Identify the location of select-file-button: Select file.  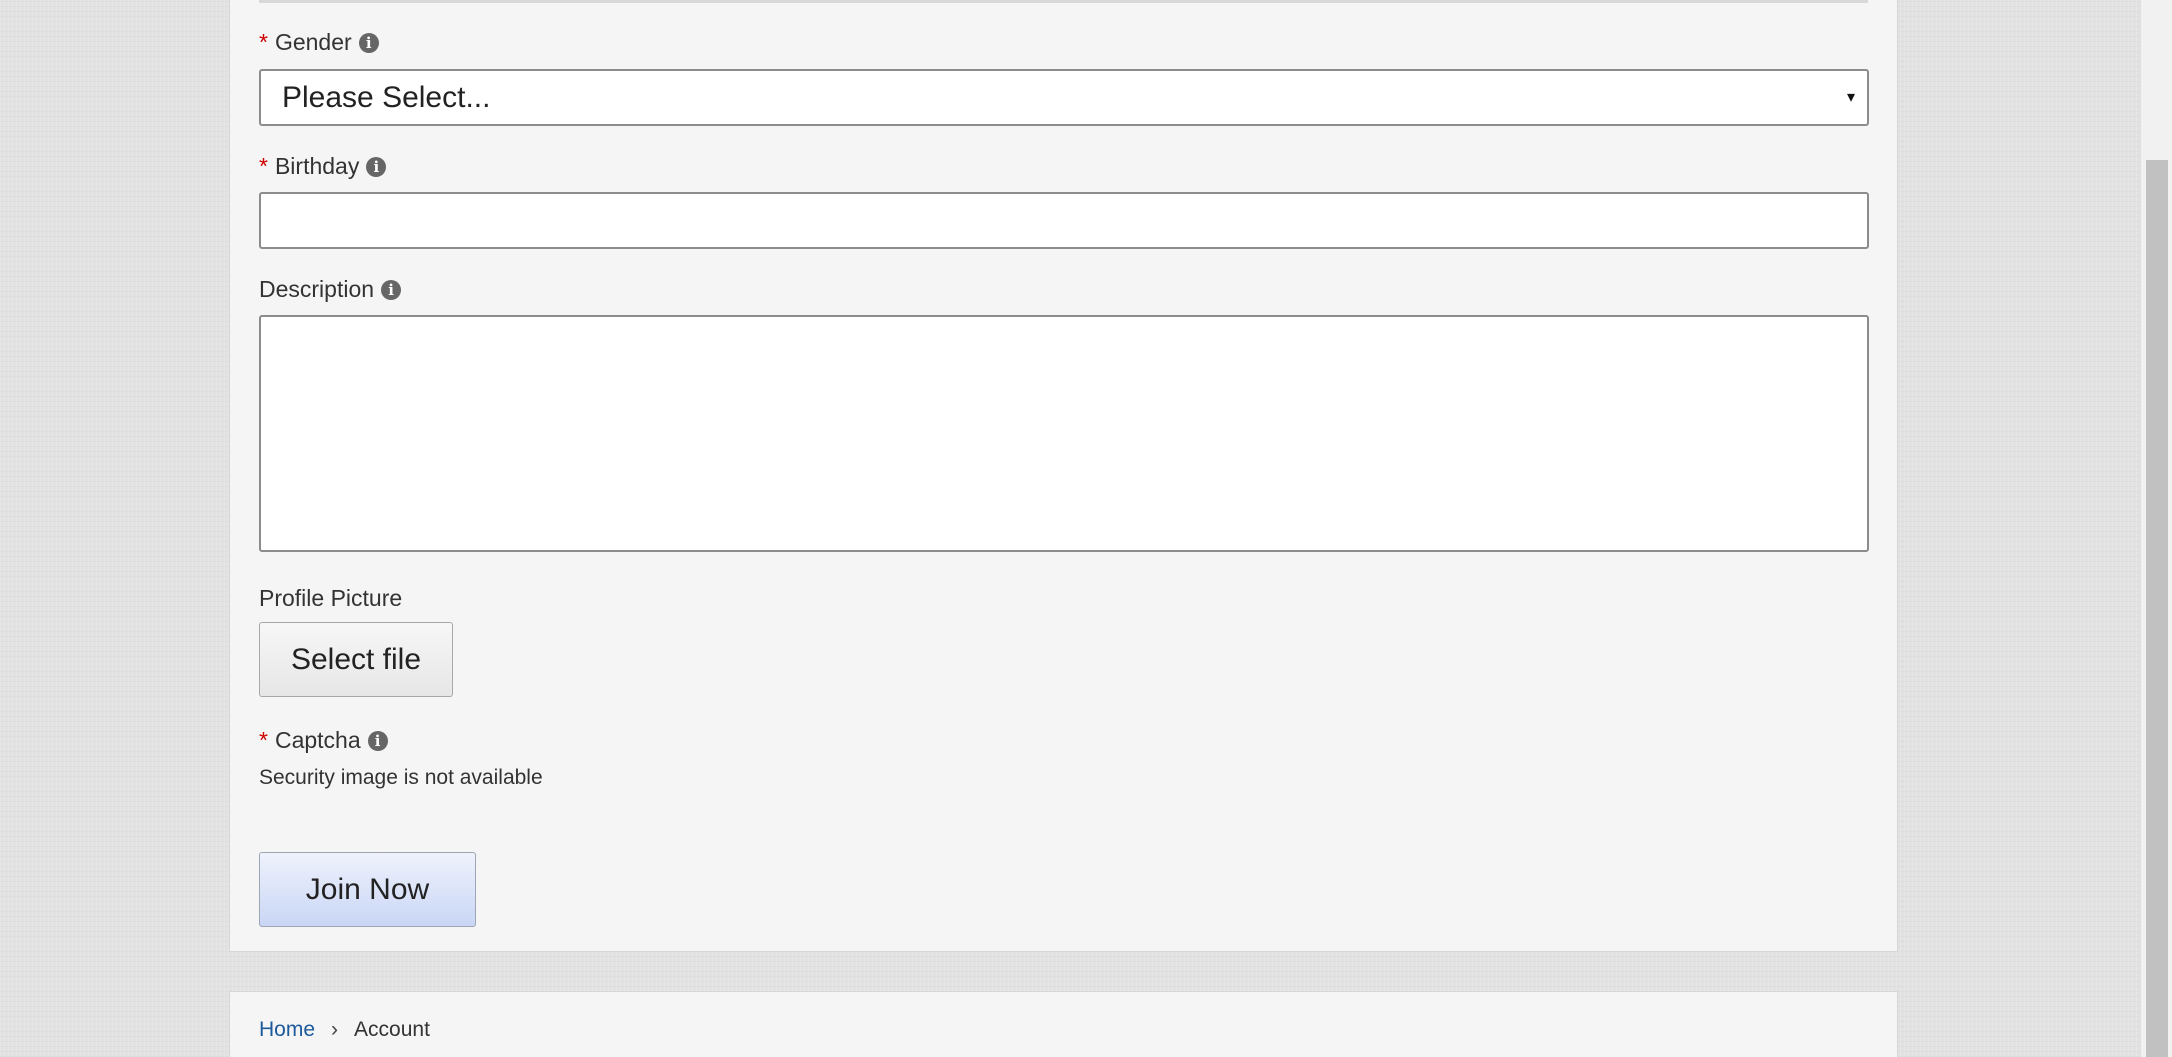
(356, 659).